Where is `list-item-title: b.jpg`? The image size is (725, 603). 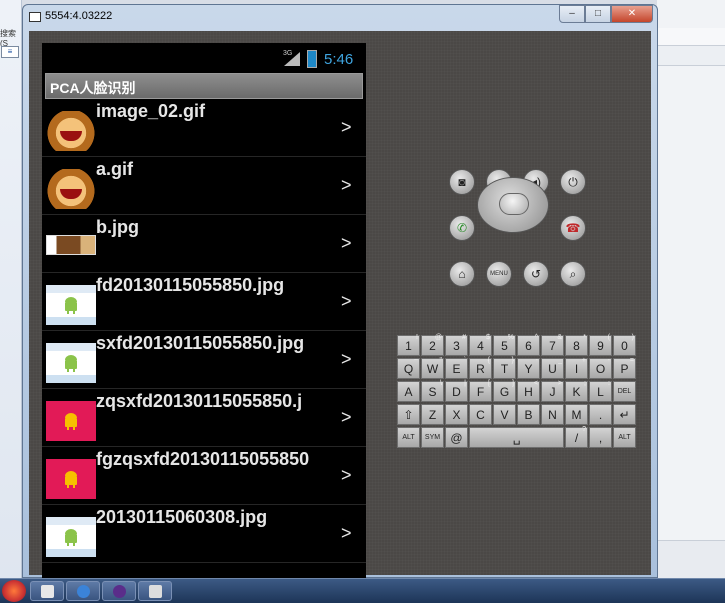 list-item-title: b.jpg is located at coordinates (117, 227).